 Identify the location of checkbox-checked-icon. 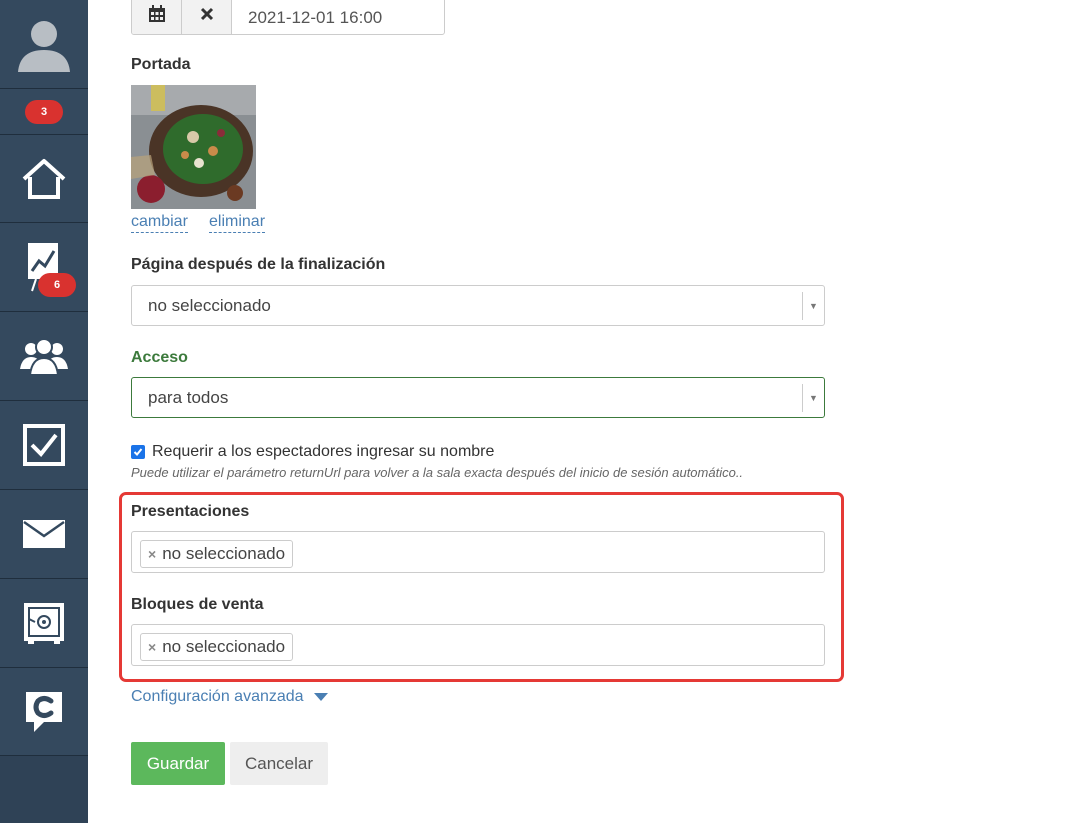
(44, 445).